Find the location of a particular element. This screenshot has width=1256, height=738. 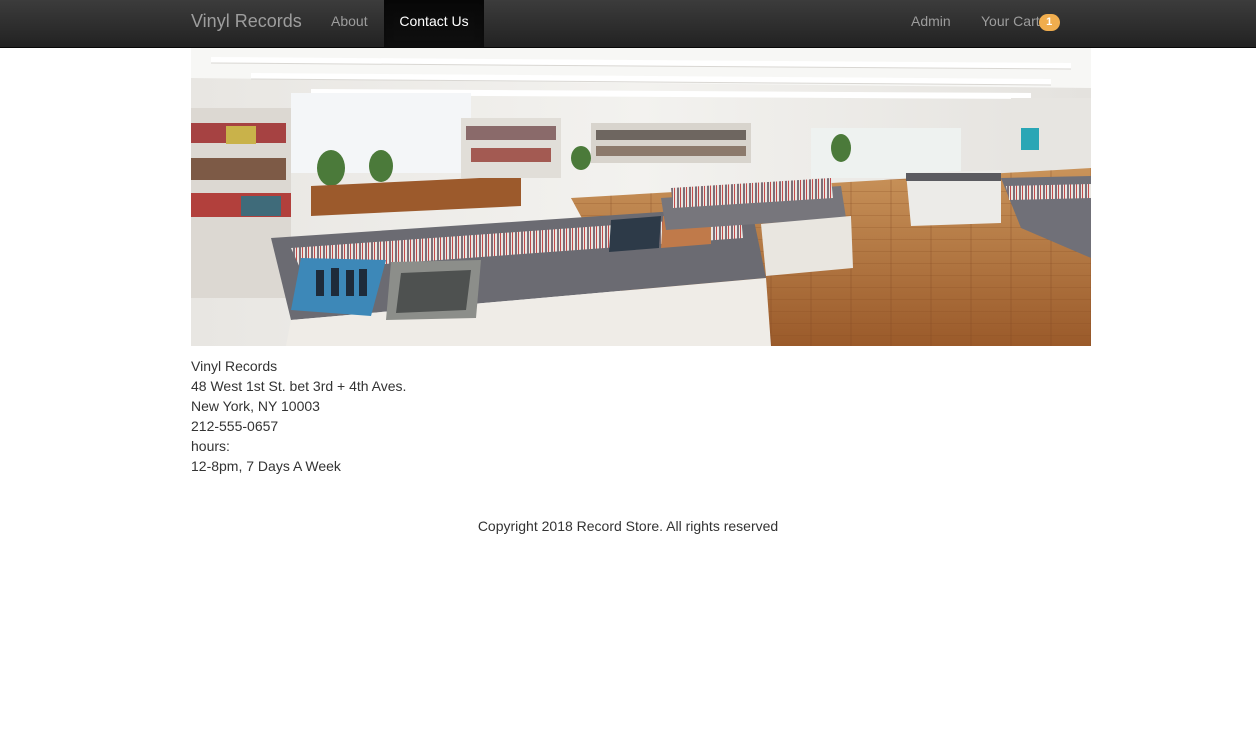

nav-about-link: About is located at coordinates (349, 23).